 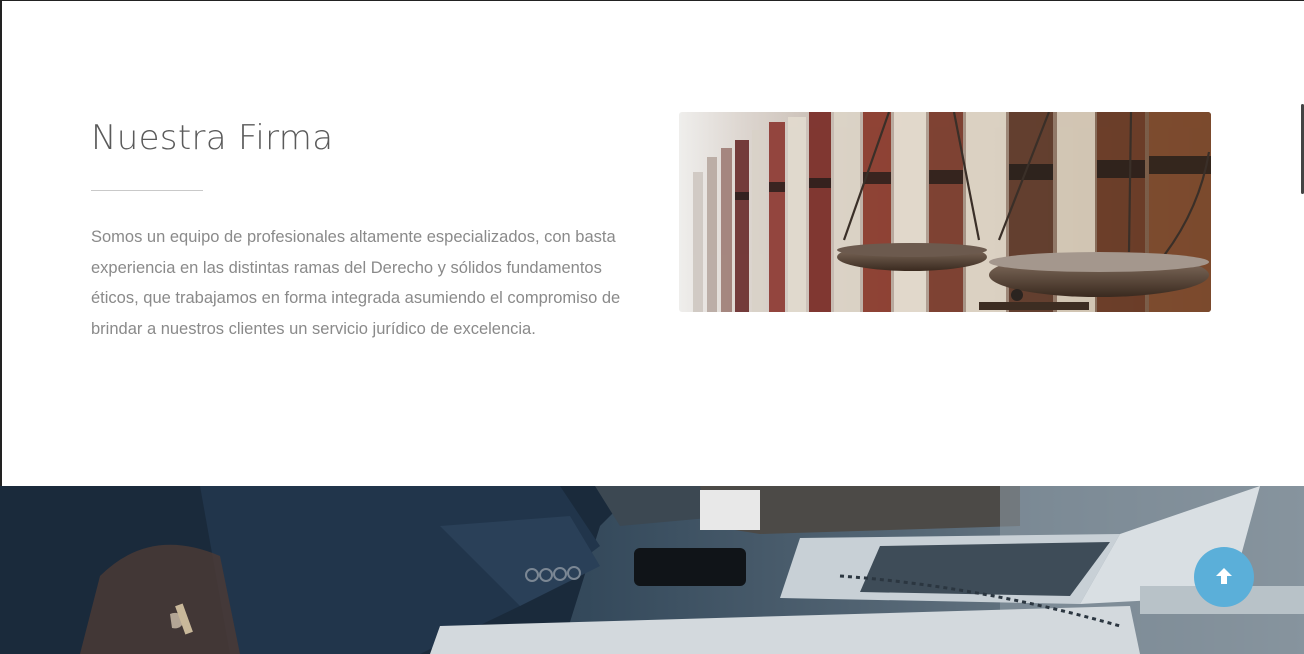 I want to click on title-divider, so click(x=147, y=190).